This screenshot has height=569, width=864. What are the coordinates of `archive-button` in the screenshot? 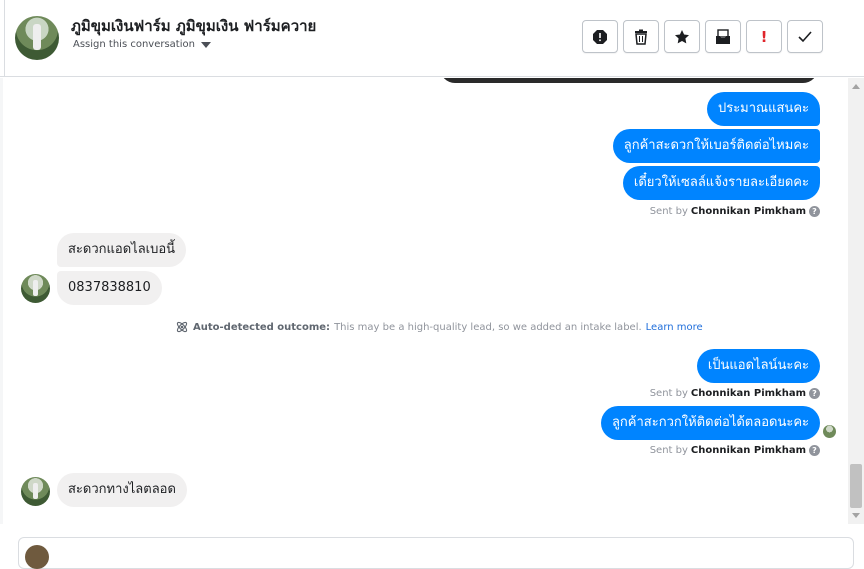 It's located at (723, 36).